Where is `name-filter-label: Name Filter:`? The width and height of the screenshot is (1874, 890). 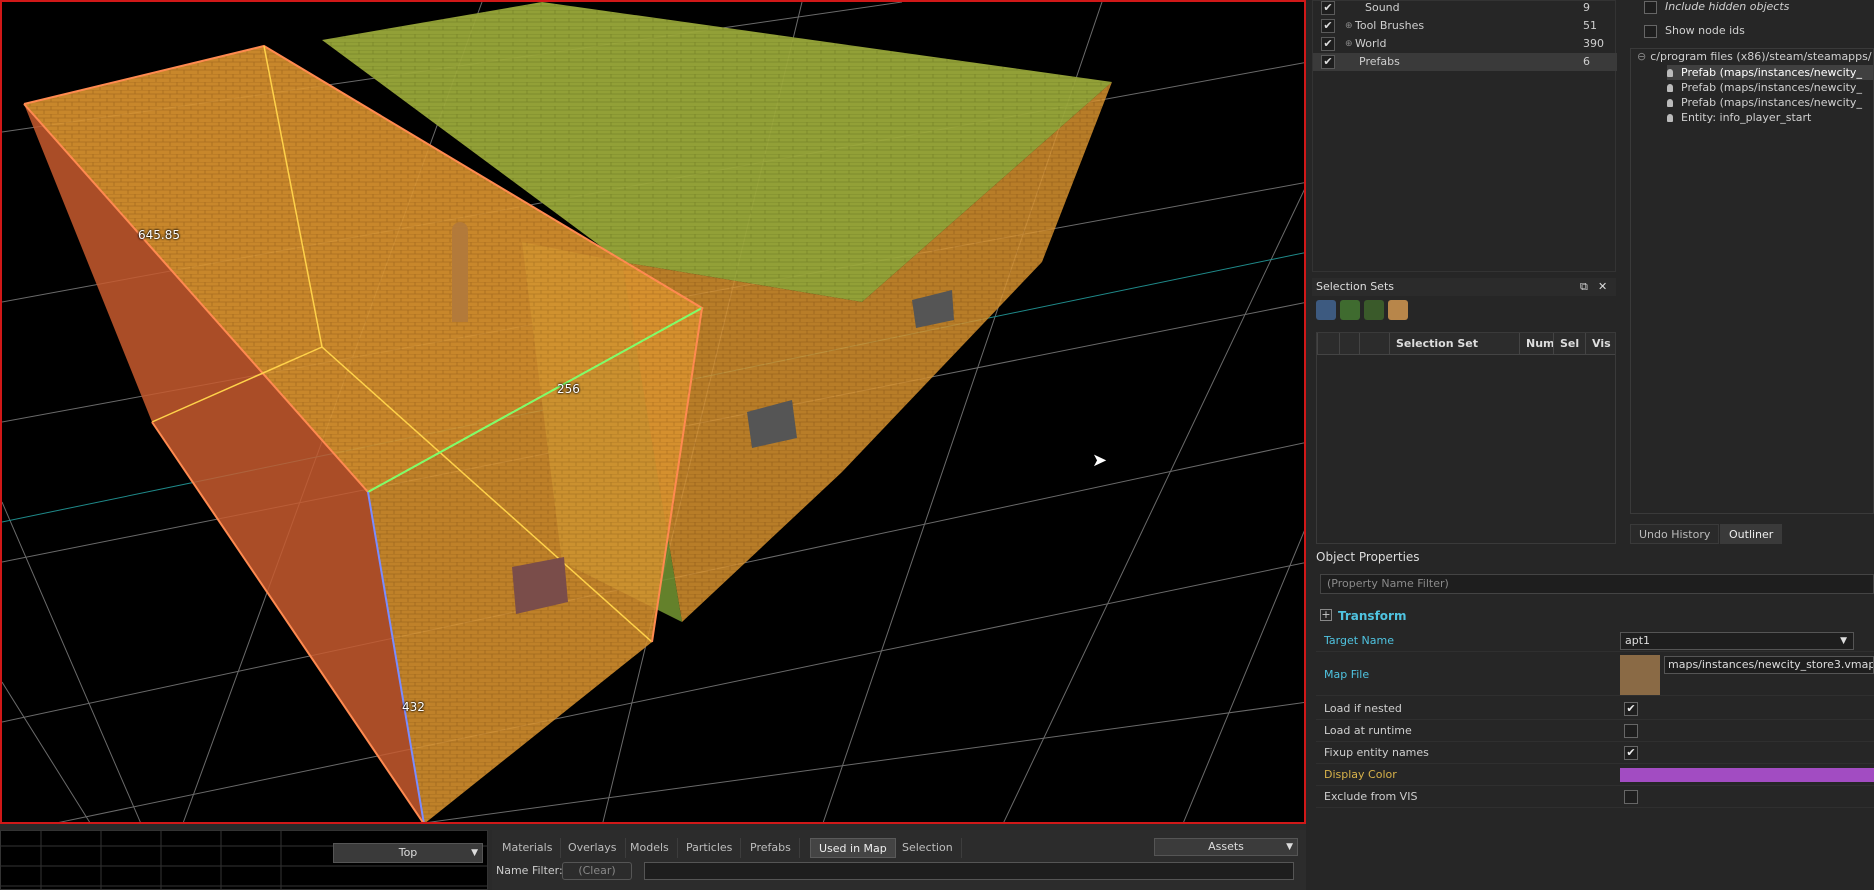 name-filter-label: Name Filter: is located at coordinates (529, 870).